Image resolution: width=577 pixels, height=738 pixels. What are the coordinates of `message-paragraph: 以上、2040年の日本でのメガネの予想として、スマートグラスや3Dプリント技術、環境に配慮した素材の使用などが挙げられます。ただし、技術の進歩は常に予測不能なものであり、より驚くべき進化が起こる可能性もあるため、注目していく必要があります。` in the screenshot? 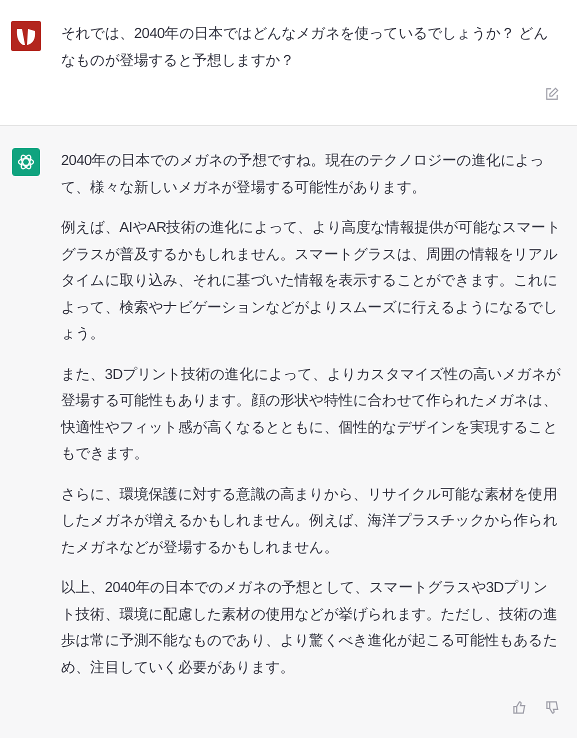 It's located at (309, 628).